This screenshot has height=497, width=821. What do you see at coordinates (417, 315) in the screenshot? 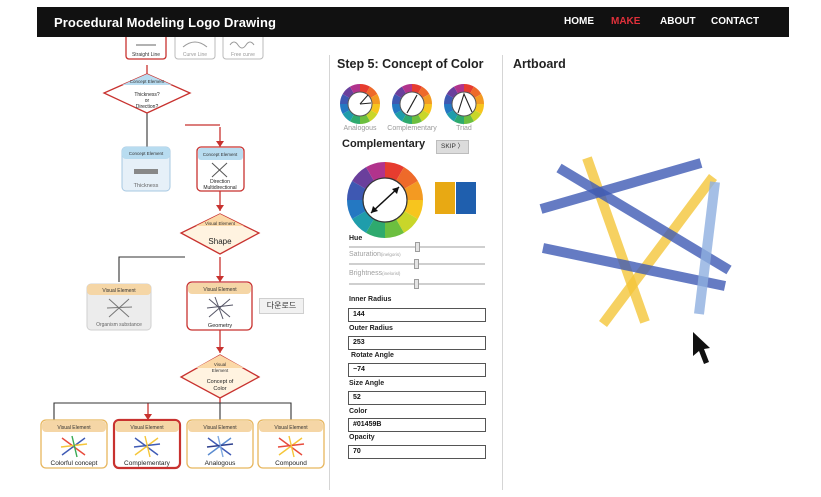
I see `inner-radius-field: 144` at bounding box center [417, 315].